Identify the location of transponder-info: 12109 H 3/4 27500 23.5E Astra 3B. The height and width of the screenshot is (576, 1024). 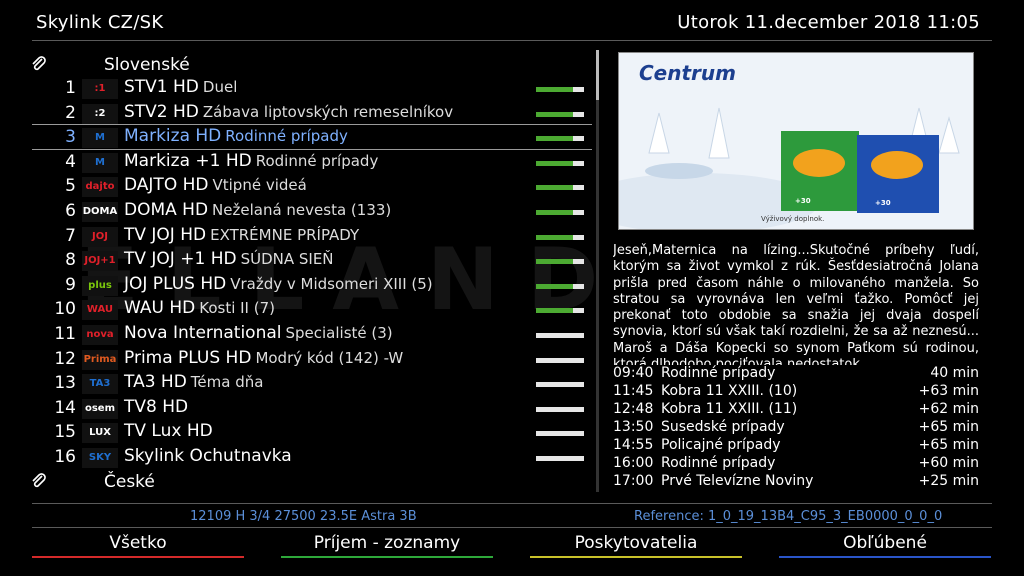
(303, 516).